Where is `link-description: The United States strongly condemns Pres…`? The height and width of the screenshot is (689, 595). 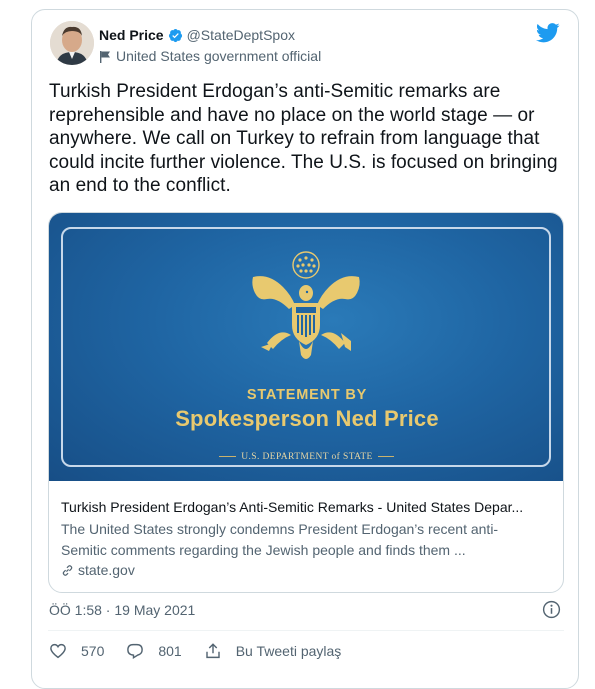
link-description: The United States strongly condemns Pres… is located at coordinates (280, 539).